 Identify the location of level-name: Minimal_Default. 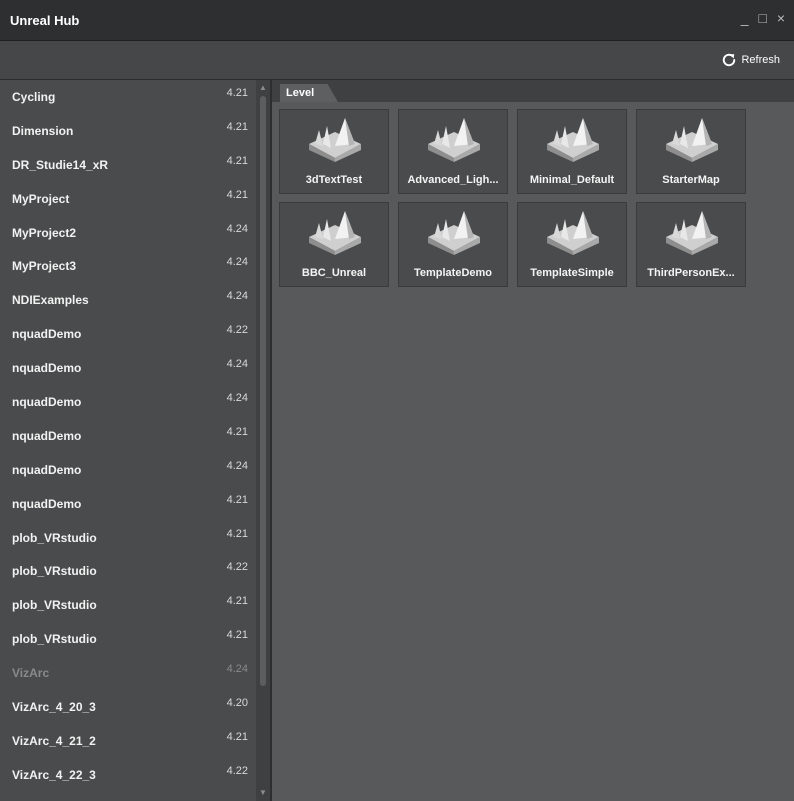
(572, 180).